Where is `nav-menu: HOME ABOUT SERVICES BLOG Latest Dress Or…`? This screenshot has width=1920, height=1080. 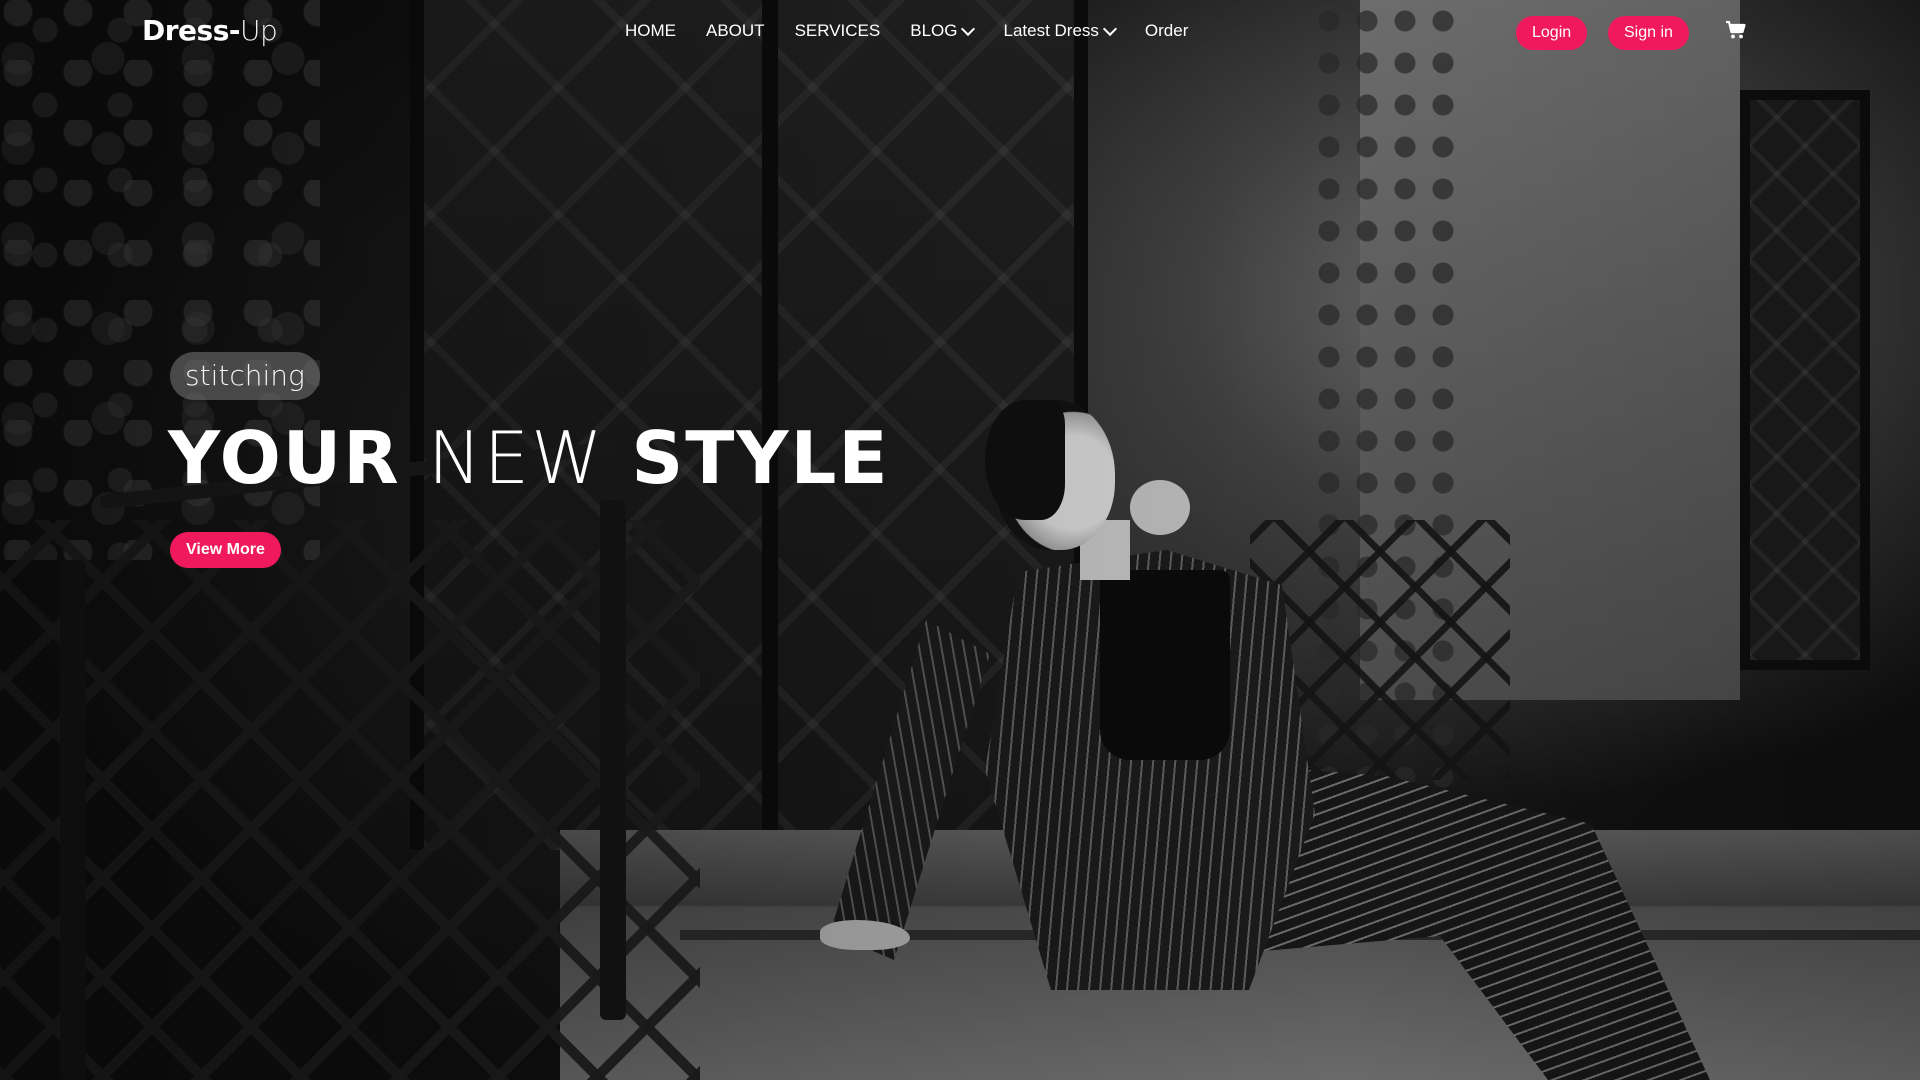 nav-menu: HOME ABOUT SERVICES BLOG Latest Dress Or… is located at coordinates (921, 31).